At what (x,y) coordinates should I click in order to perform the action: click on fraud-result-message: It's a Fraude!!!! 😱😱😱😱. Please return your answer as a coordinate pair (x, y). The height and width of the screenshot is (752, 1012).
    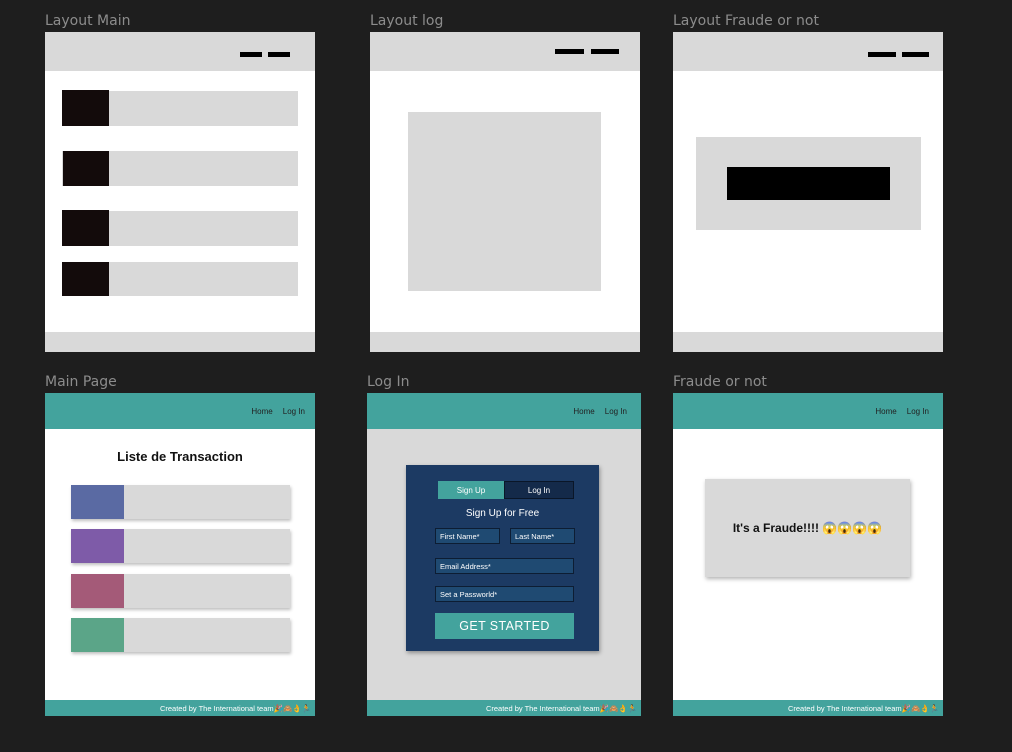
    Looking at the image, I should click on (807, 528).